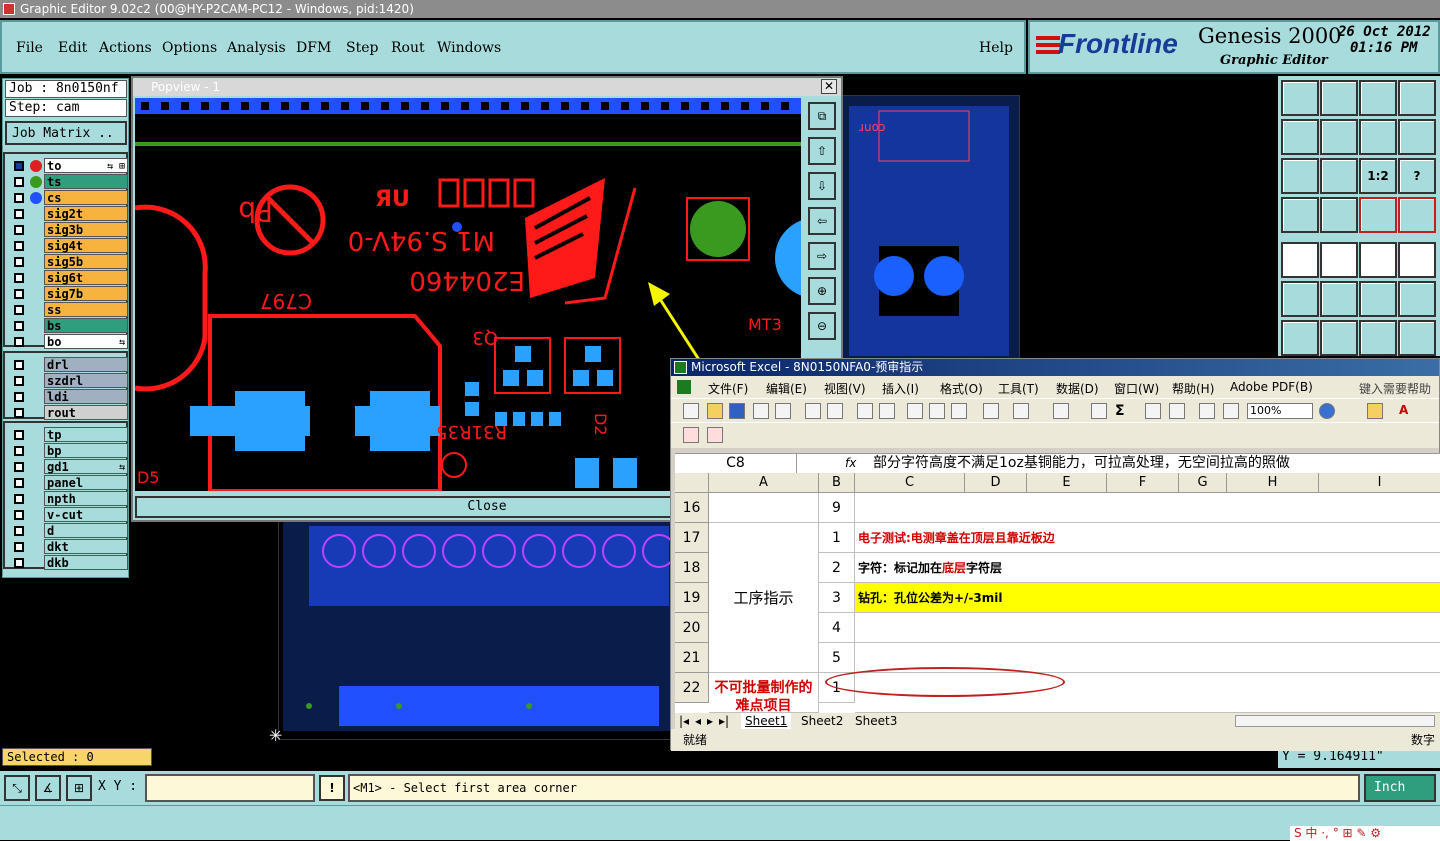 Image resolution: width=1440 pixels, height=841 pixels. What do you see at coordinates (1379, 483) in the screenshot?
I see `column-header-i: I` at bounding box center [1379, 483].